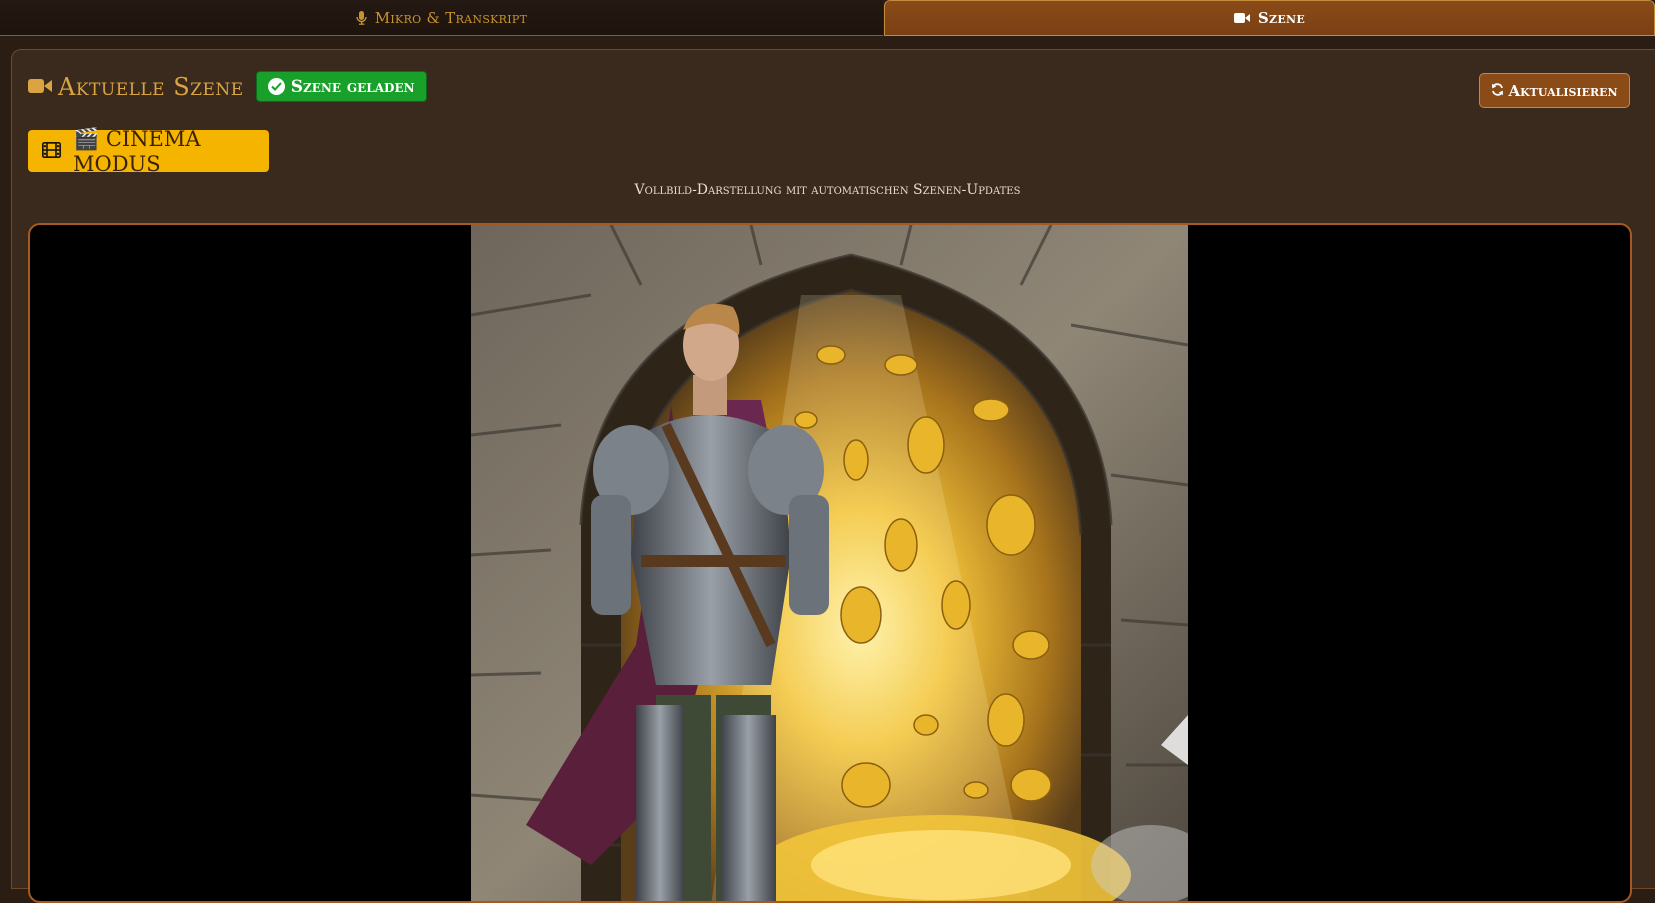 Image resolution: width=1655 pixels, height=903 pixels. I want to click on tab-mikro-transkript: Mikro & Transkript, so click(441, 18).